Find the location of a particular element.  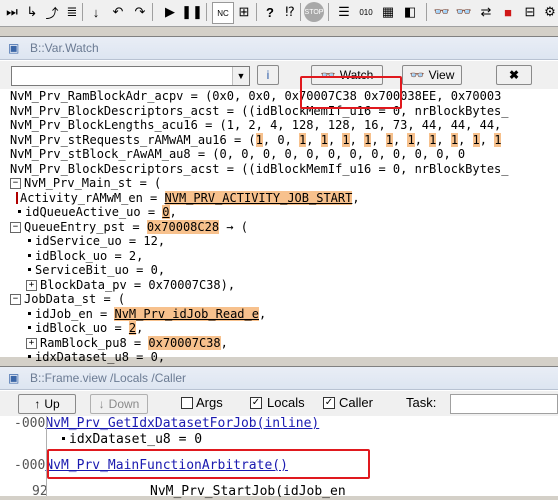

frame-row: -000NvM_Prv_GetIdxDatasetForJob(inline) is located at coordinates (279, 424).